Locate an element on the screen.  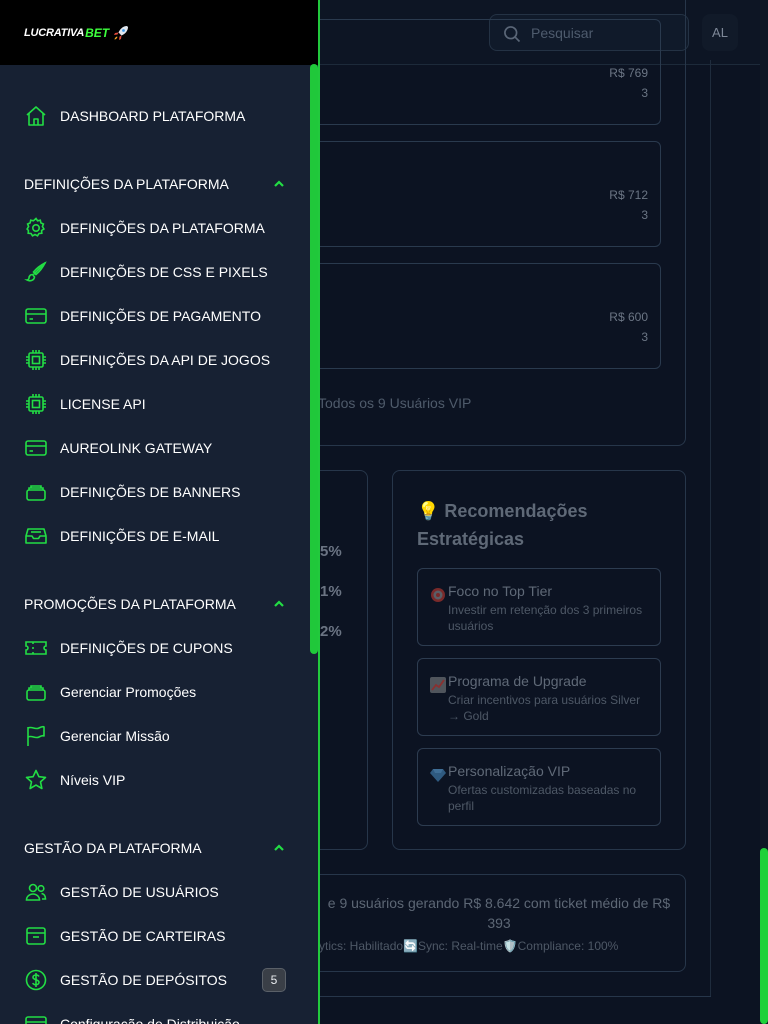
sidebar-scrollbar is located at coordinates (314, 359).